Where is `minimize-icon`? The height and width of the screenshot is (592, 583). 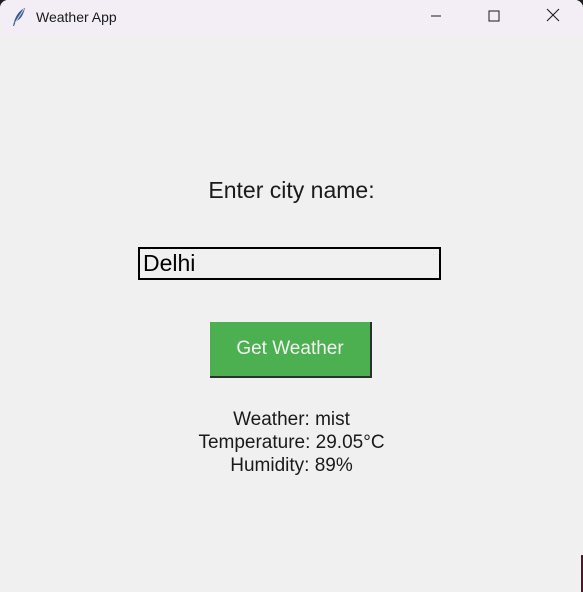 minimize-icon is located at coordinates (436, 18).